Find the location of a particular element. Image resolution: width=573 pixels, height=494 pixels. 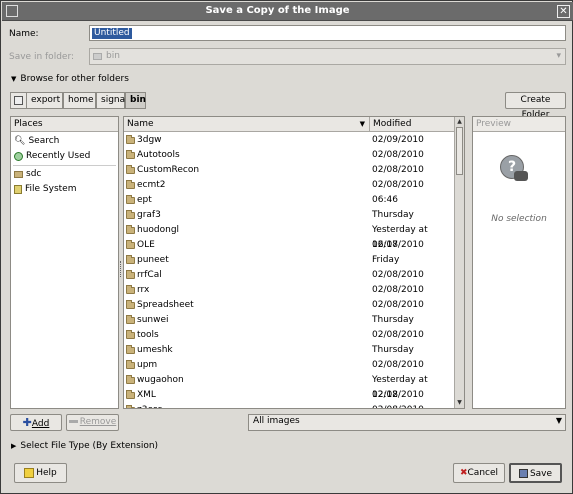

file-row: OLE 02/08/2010 is located at coordinates (288, 245).